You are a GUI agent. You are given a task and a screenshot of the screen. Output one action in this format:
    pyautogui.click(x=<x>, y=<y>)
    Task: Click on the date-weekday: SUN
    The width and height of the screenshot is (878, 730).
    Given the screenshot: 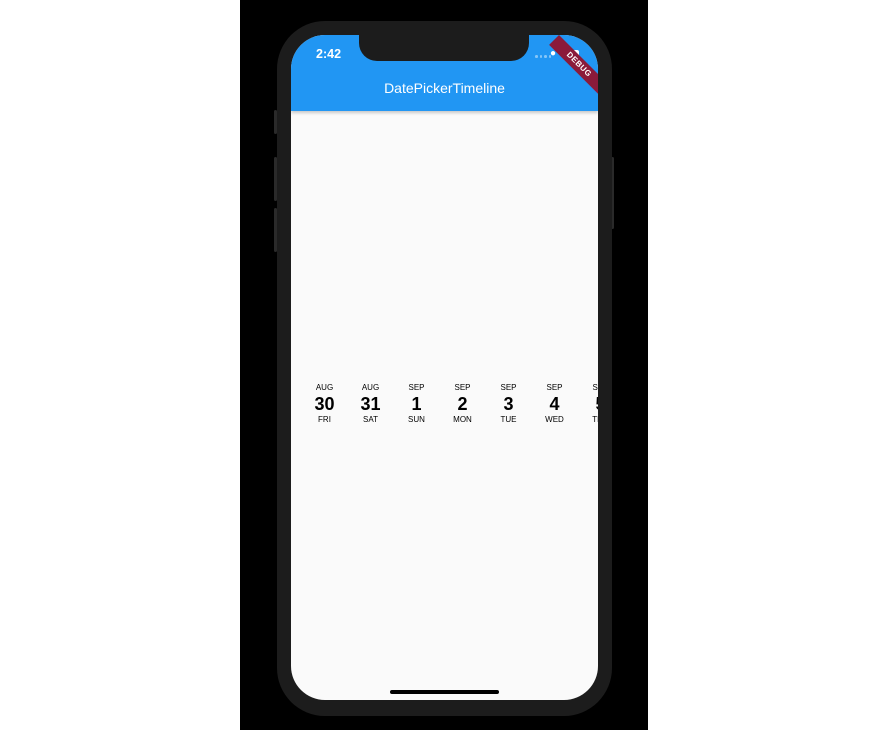 What is the action you would take?
    pyautogui.click(x=416, y=419)
    